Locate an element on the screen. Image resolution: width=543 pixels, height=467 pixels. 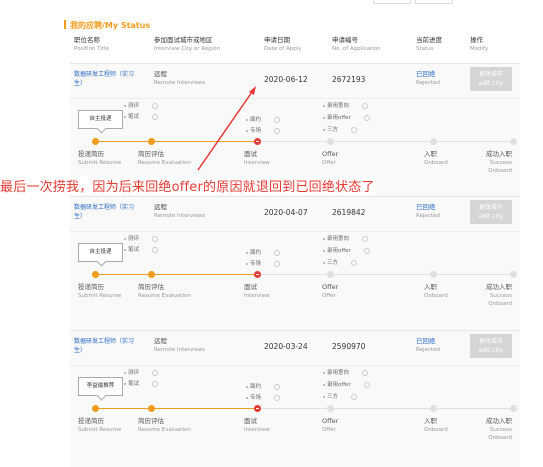
sub-step: 测评 is located at coordinates (141, 105).